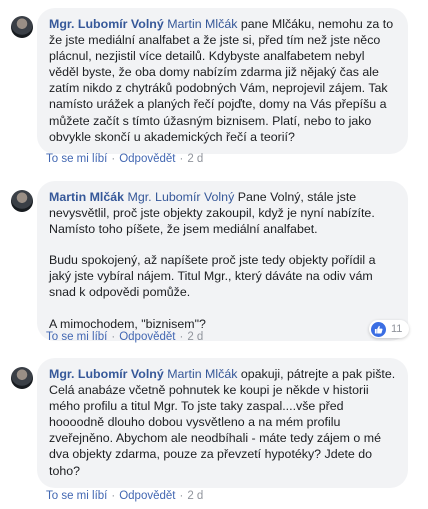  What do you see at coordinates (127, 323) in the screenshot?
I see `comment-paragraph: A mimochodem, "biznisem"?` at bounding box center [127, 323].